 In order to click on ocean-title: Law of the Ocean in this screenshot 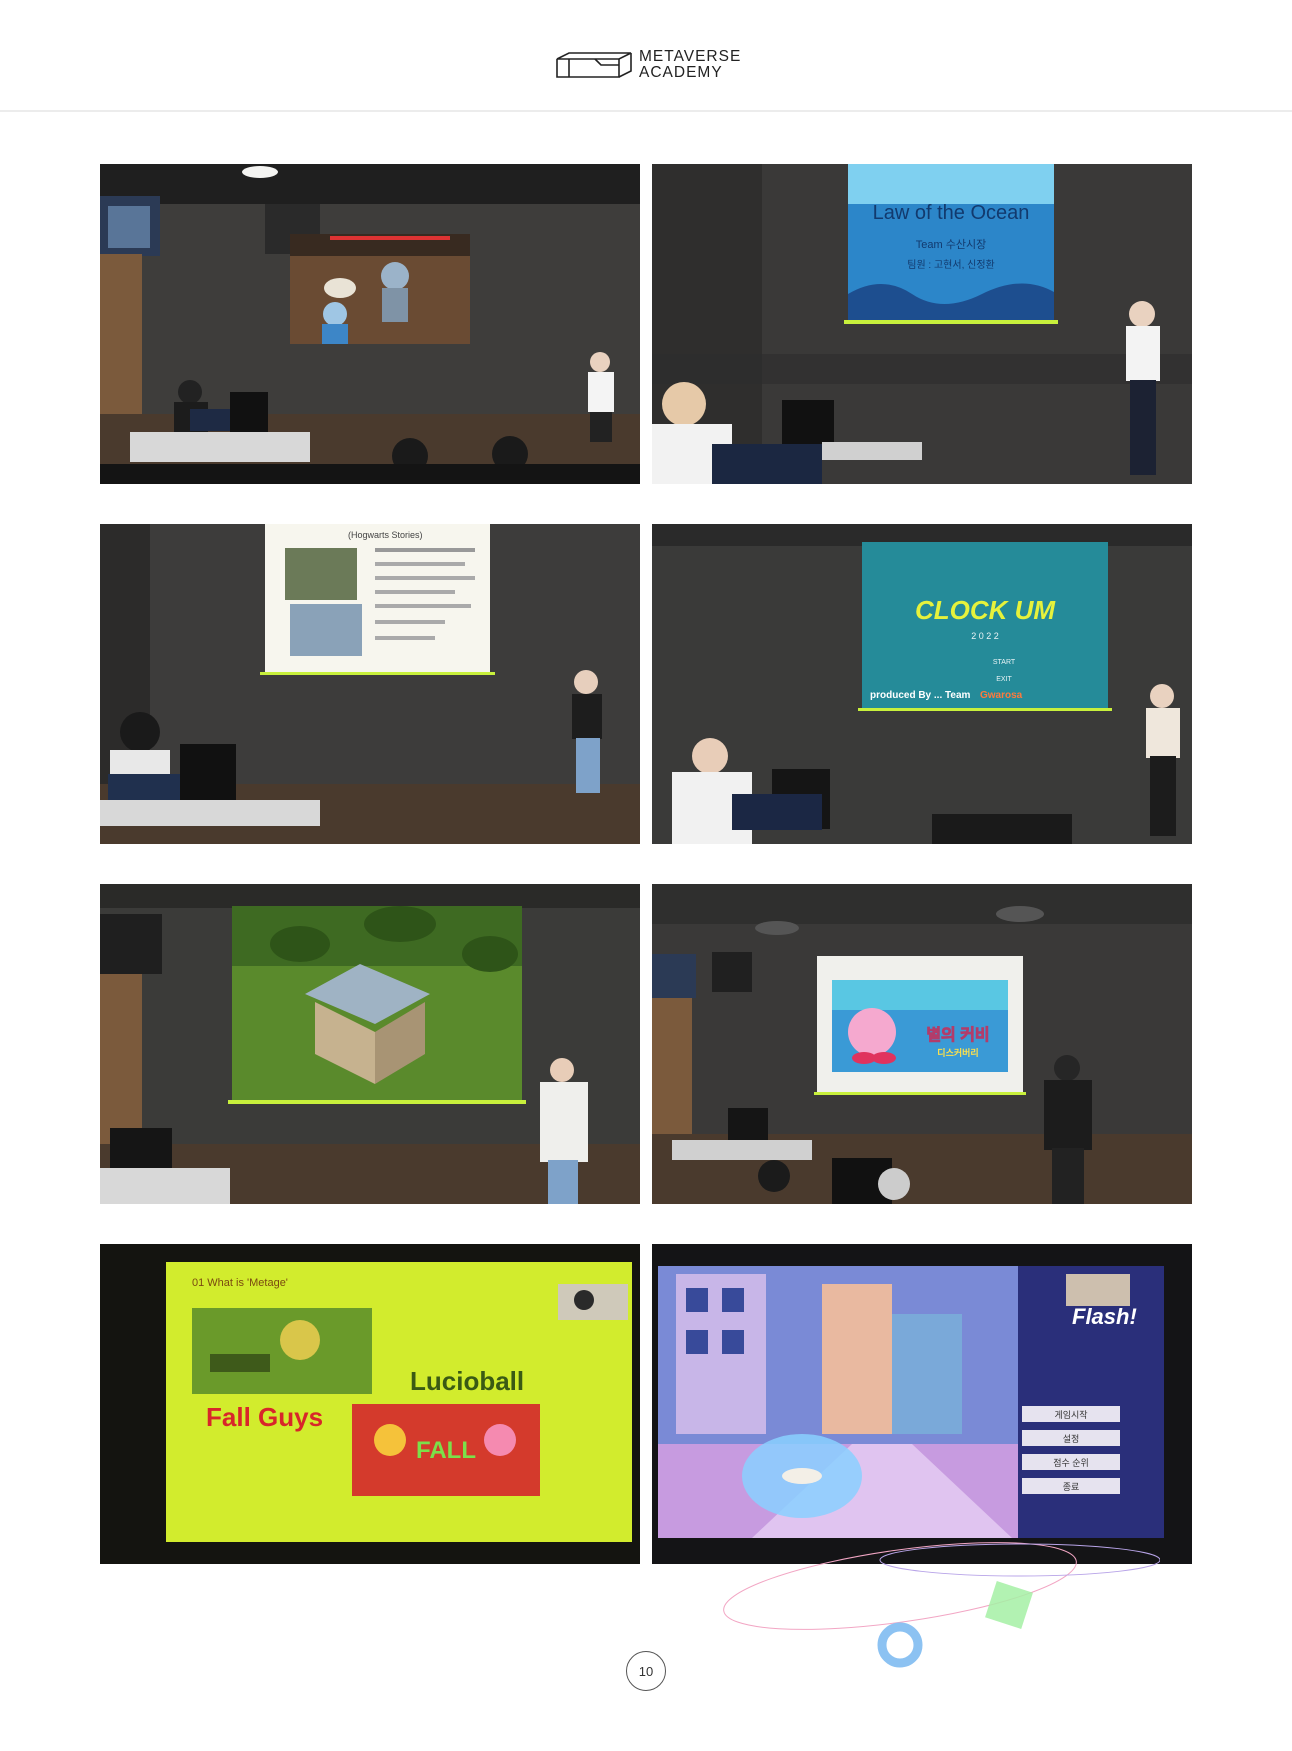, I will do `click(951, 213)`.